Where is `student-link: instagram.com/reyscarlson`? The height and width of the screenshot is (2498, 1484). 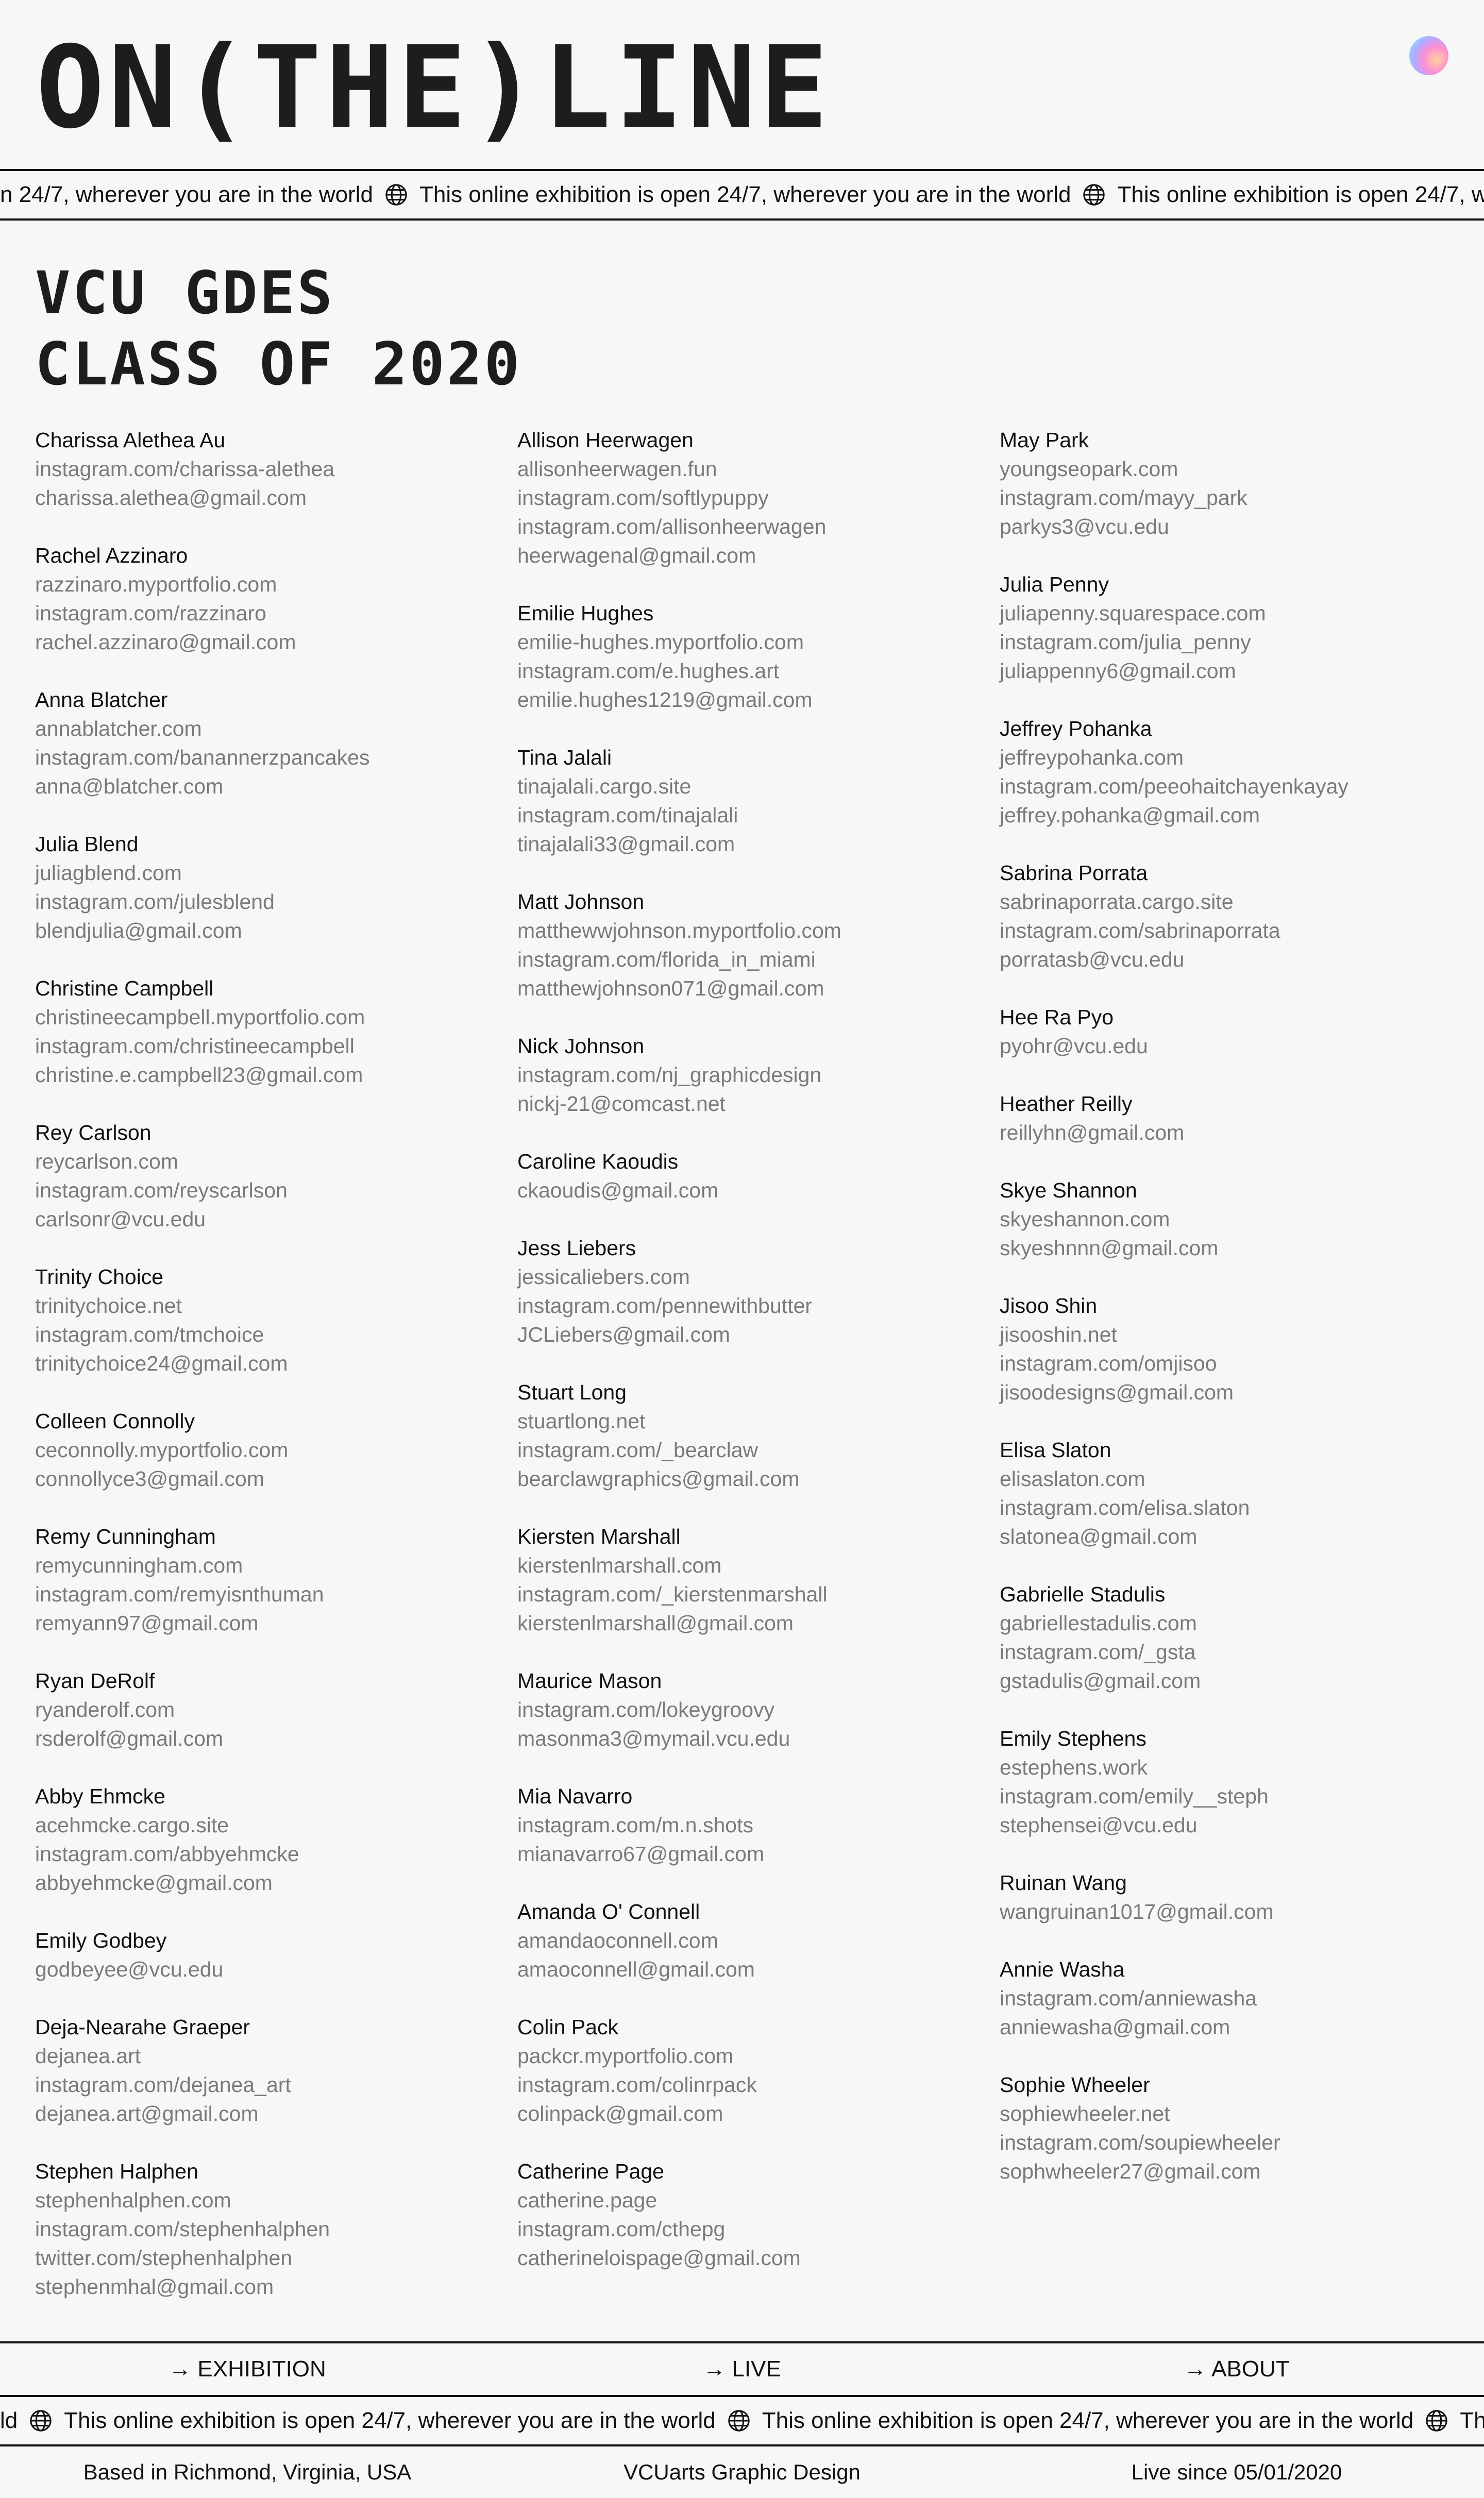 student-link: instagram.com/reyscarlson is located at coordinates (276, 1190).